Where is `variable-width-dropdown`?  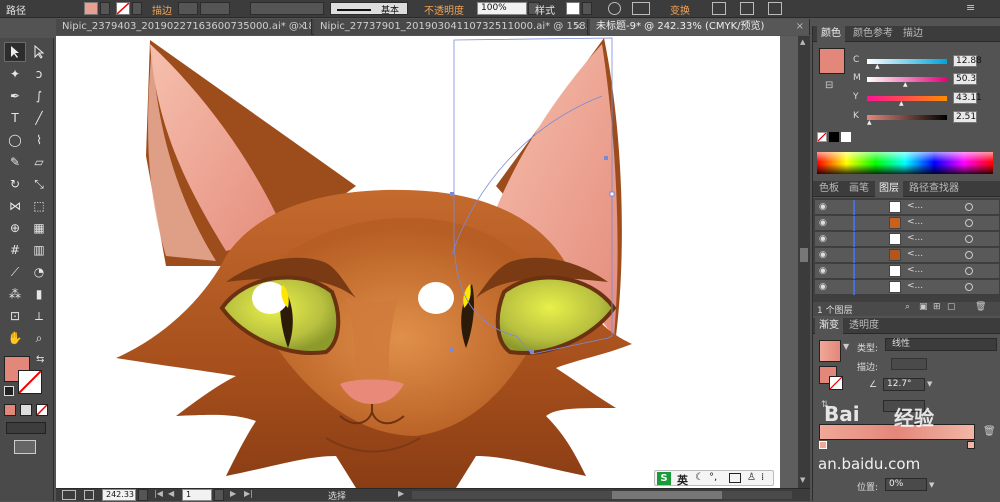 variable-width-dropdown is located at coordinates (287, 8).